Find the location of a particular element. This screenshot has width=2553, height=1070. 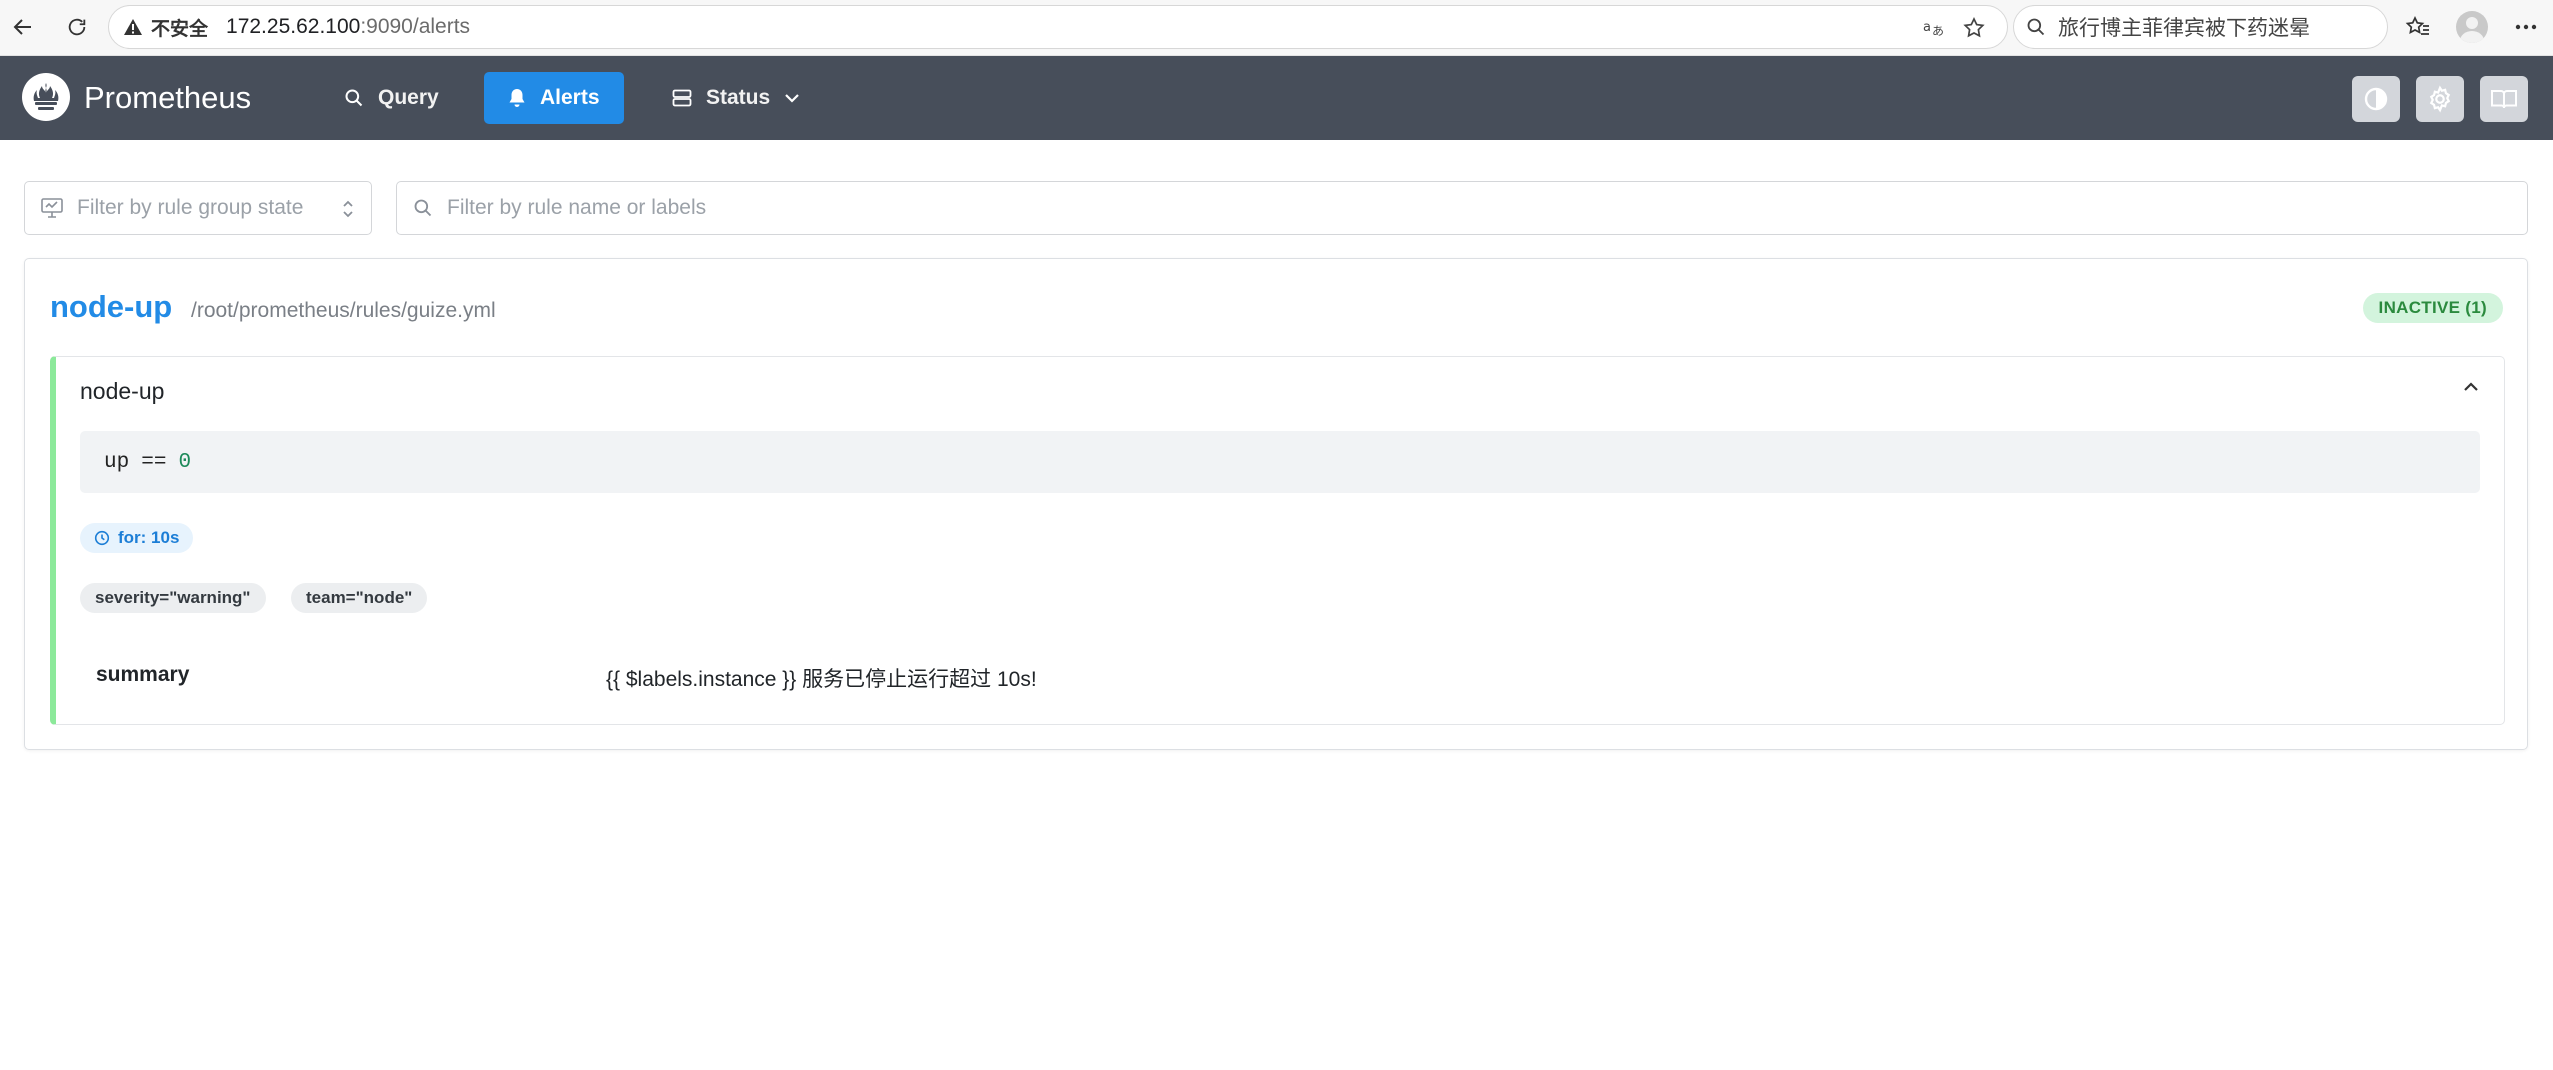

alert-rule-name: node-up is located at coordinates (122, 391).